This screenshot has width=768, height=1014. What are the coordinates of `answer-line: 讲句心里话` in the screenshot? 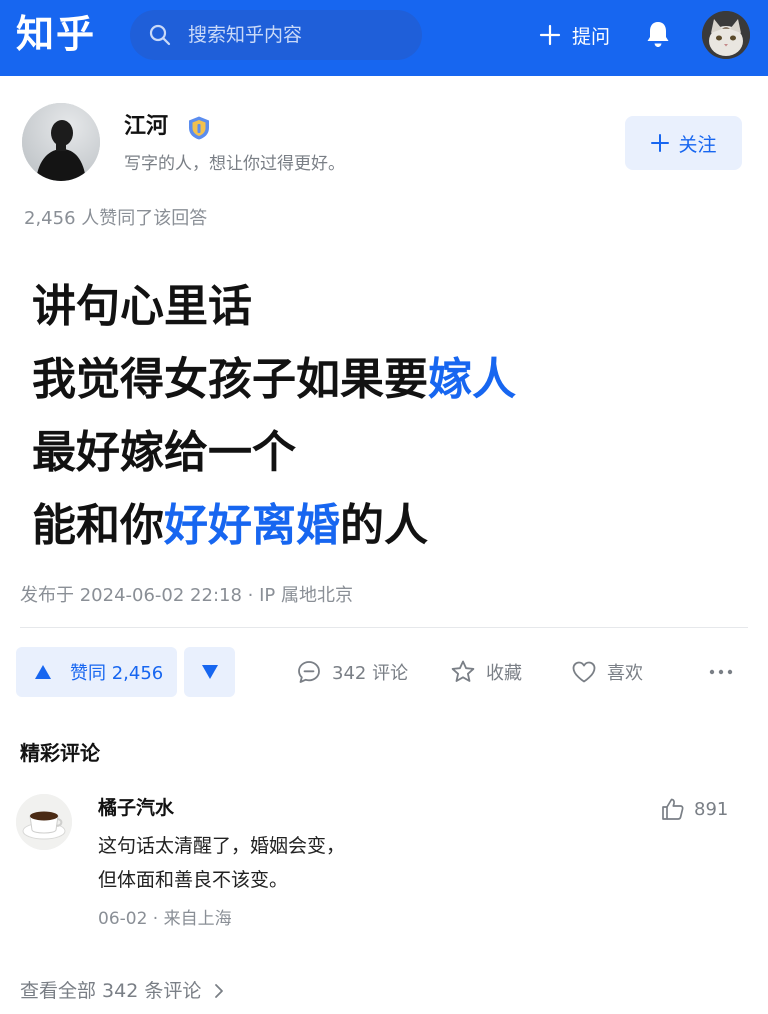 It's located at (392, 306).